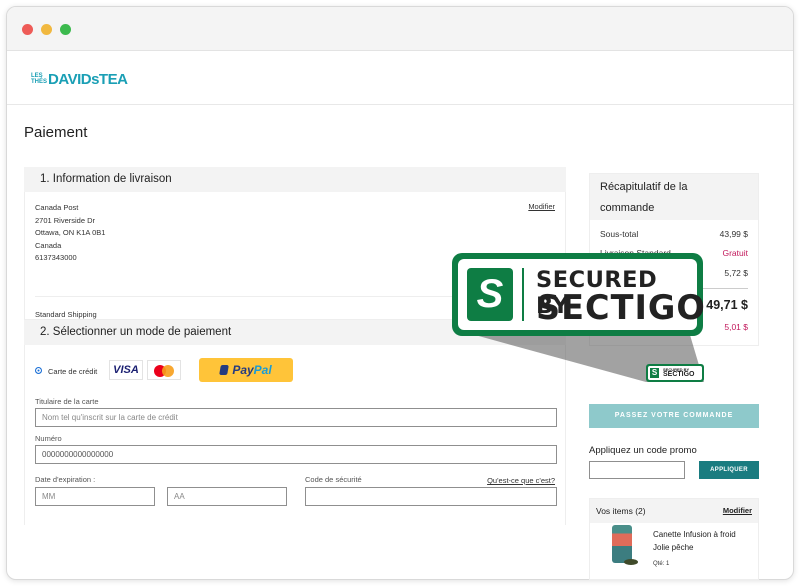 The width and height of the screenshot is (800, 586). What do you see at coordinates (224, 370) in the screenshot?
I see `paypal-icon` at bounding box center [224, 370].